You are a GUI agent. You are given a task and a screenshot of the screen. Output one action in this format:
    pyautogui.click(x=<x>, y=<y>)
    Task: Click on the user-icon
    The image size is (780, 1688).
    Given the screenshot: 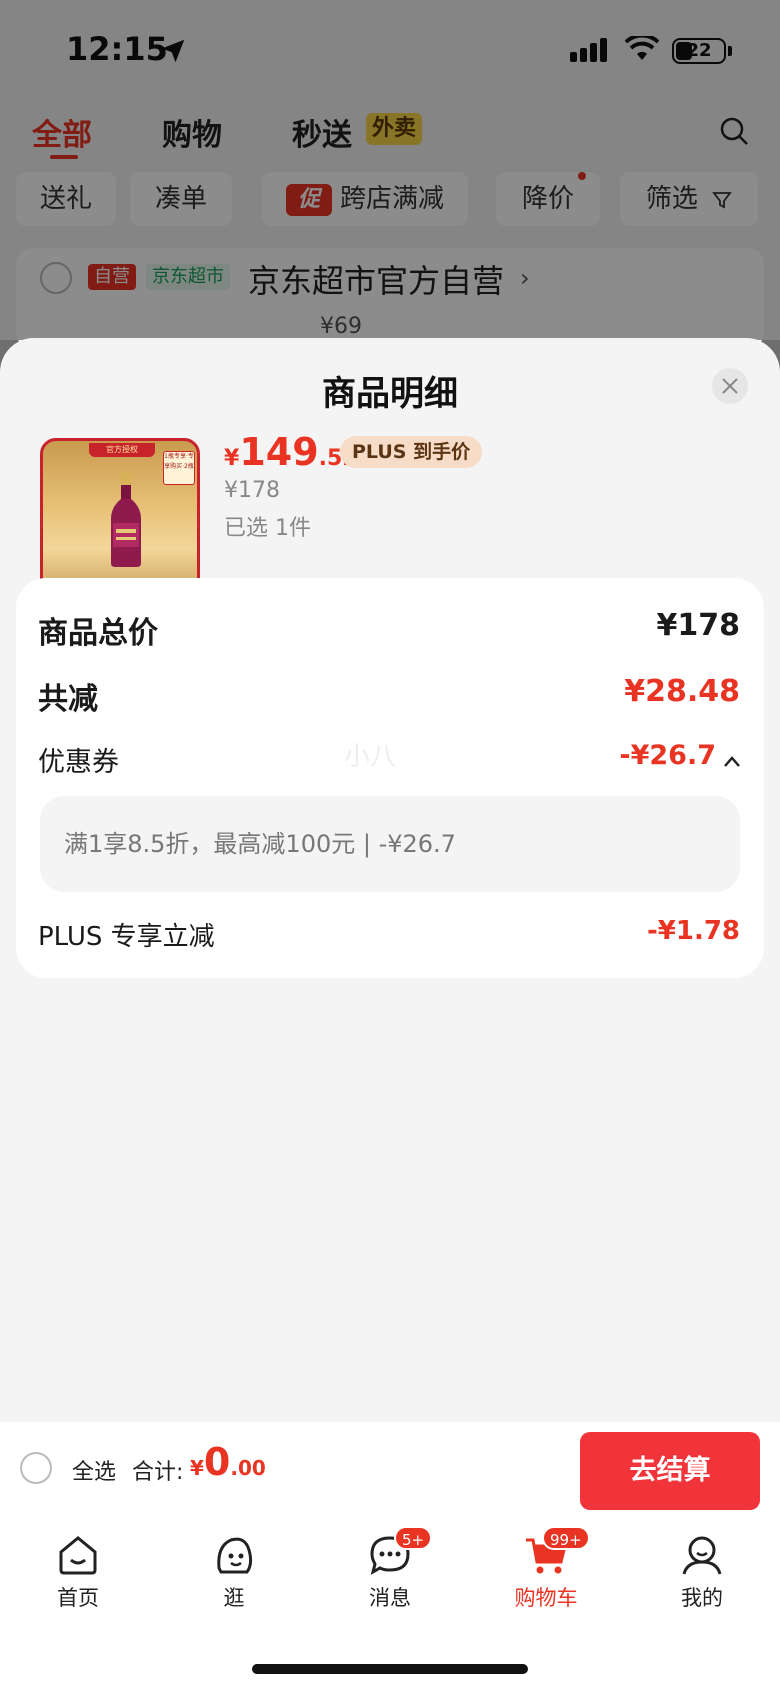 What is the action you would take?
    pyautogui.click(x=702, y=1555)
    